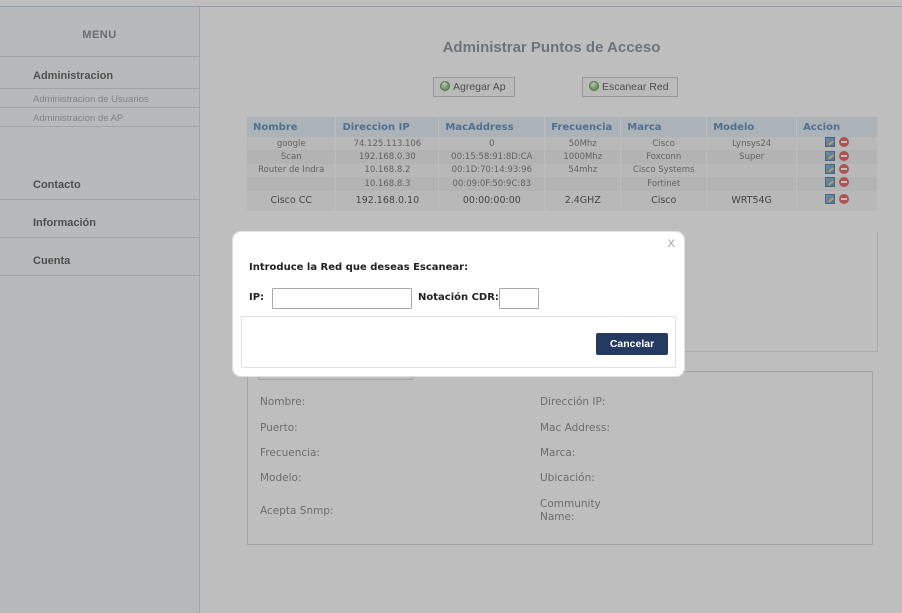 This screenshot has width=902, height=613. What do you see at coordinates (342, 298) in the screenshot?
I see `ip-input` at bounding box center [342, 298].